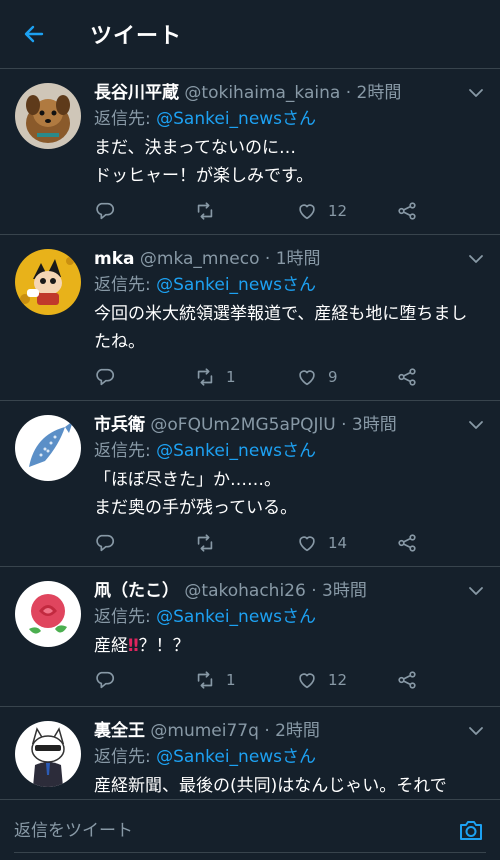 Image resolution: width=500 pixels, height=860 pixels. I want to click on tweet-text: 今回の米大統領選挙報道で、産経も地に堕ちましたね。, so click(281, 328).